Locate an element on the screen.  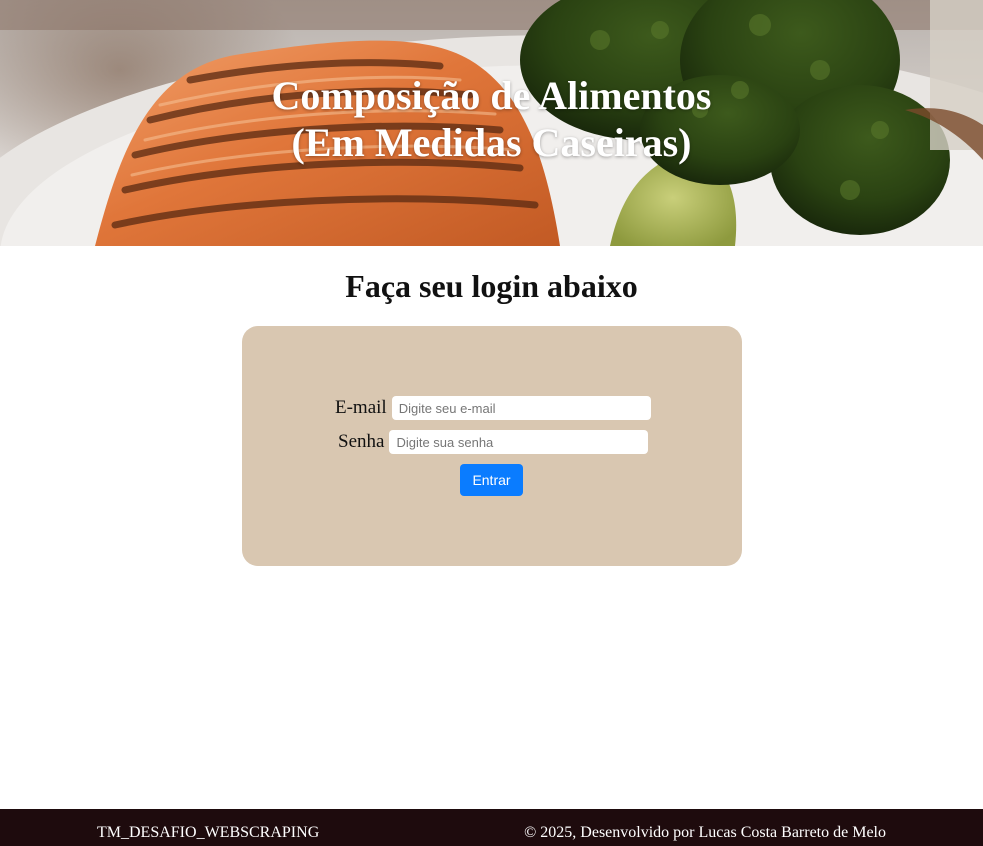
password-row: Senha is located at coordinates (493, 442).